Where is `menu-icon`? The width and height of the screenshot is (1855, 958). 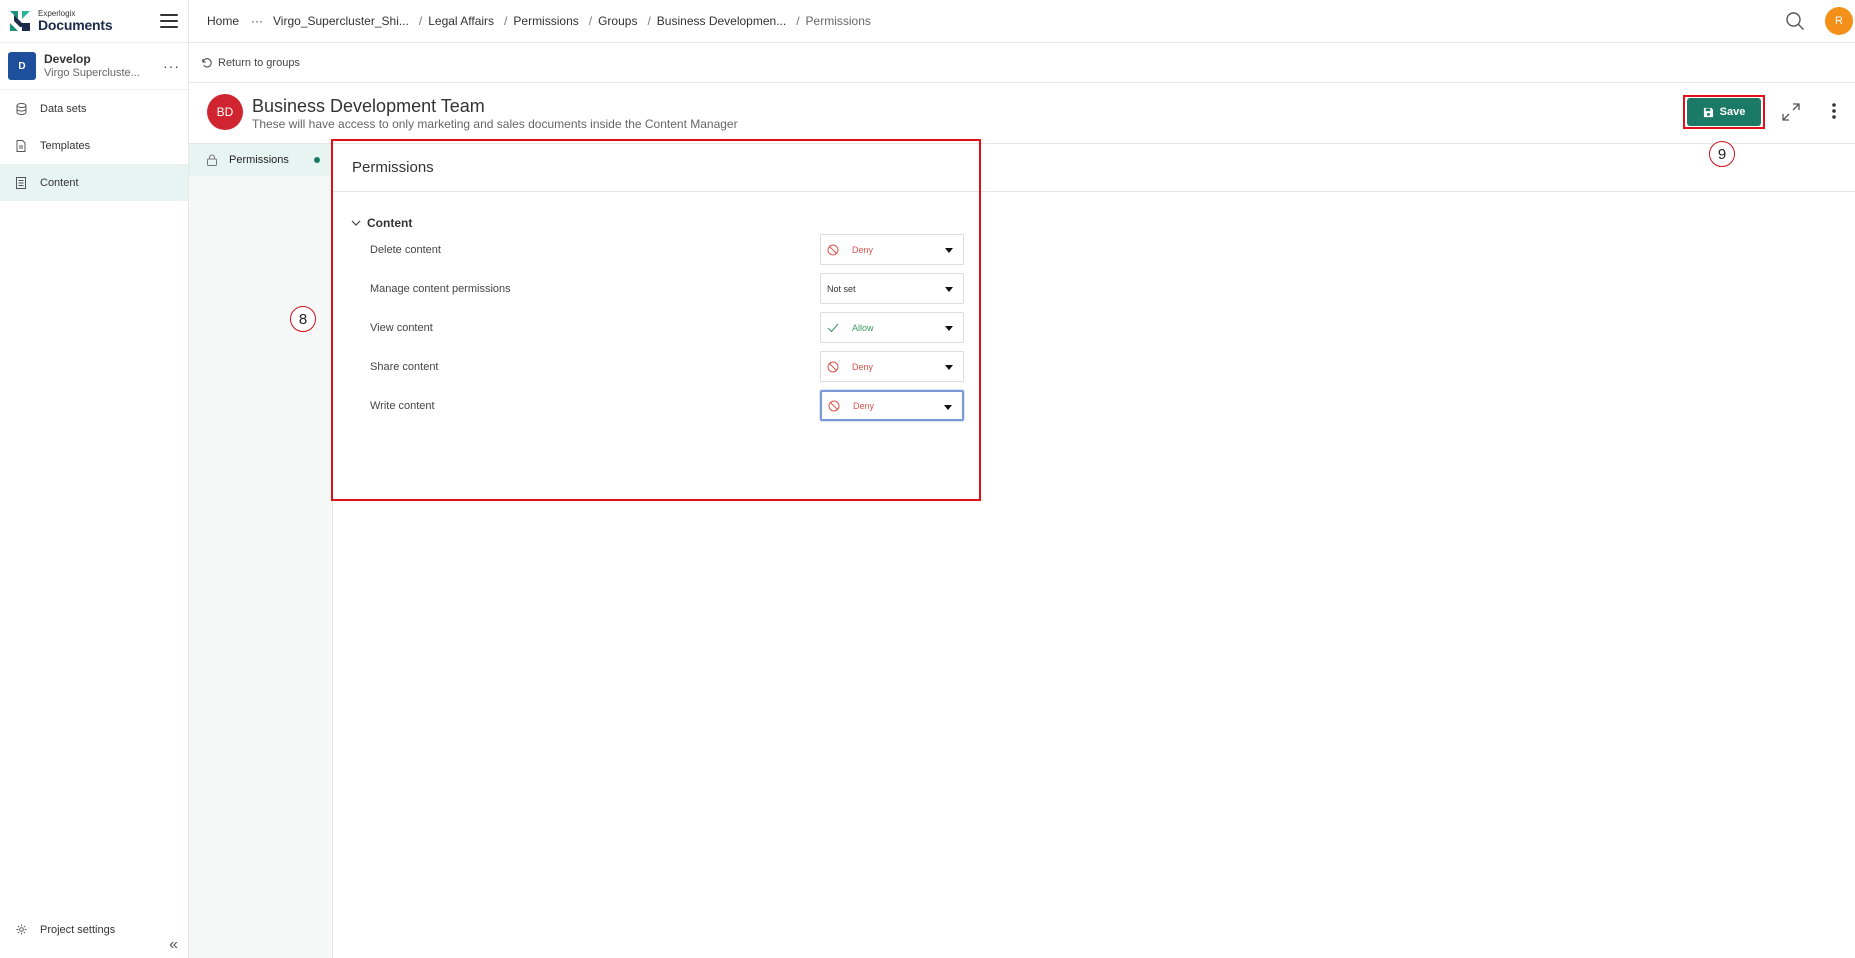
menu-icon is located at coordinates (169, 21).